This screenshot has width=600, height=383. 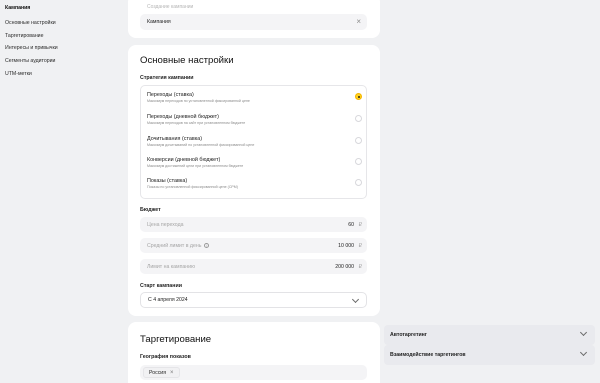 I want to click on strategy-option-title: Дочитывания (ставка), so click(x=174, y=139).